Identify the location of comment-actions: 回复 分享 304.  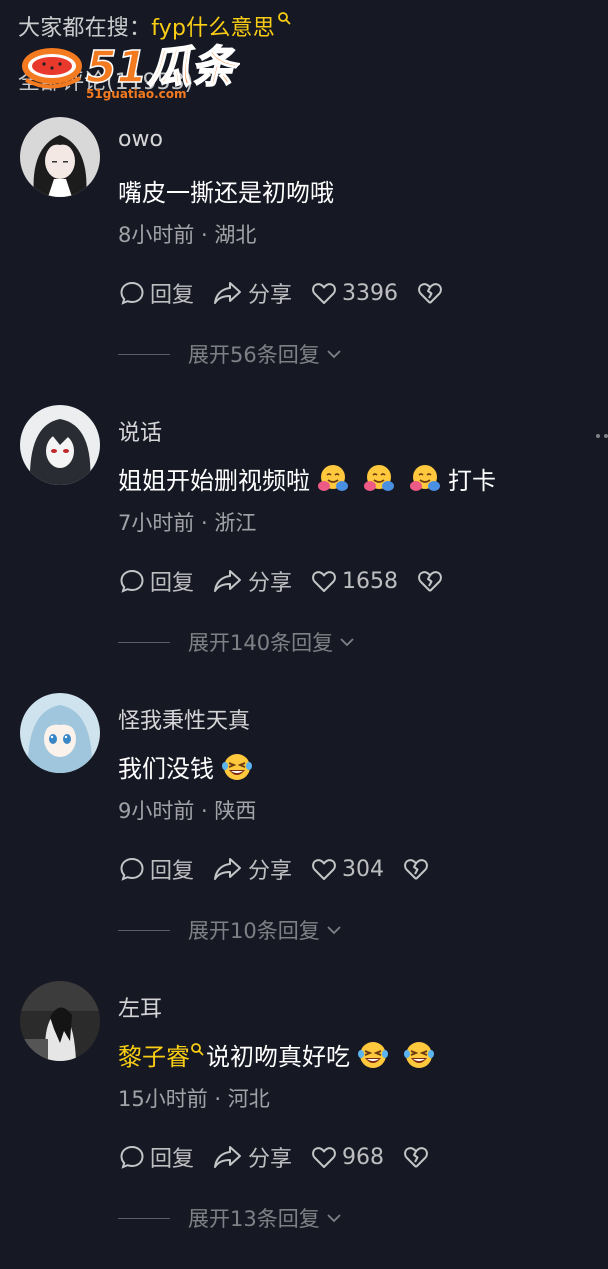
(285, 869).